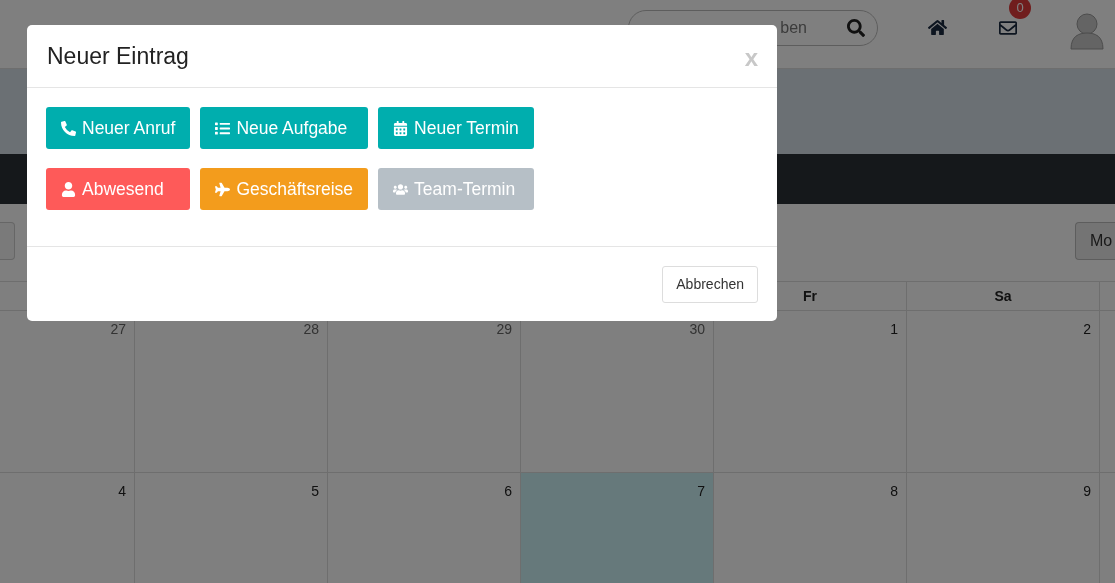 This screenshot has height=583, width=1115. What do you see at coordinates (284, 128) in the screenshot?
I see `entry-button: Neue Aufgabe` at bounding box center [284, 128].